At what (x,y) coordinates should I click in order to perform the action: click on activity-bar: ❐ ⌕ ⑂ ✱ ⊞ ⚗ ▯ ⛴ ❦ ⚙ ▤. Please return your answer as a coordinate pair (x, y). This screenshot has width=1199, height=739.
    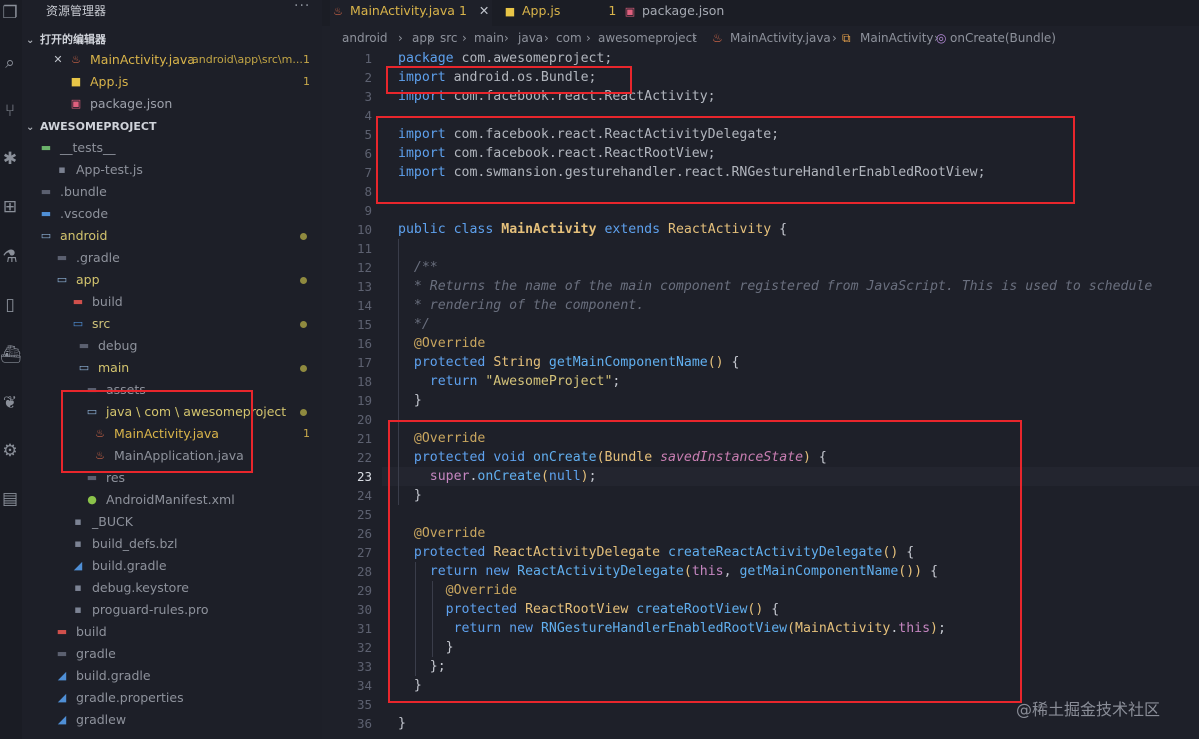
    Looking at the image, I should click on (11, 369).